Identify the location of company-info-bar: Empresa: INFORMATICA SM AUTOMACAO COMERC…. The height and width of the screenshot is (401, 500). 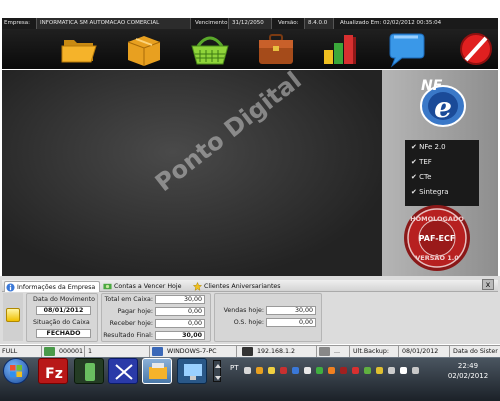
(250, 23).